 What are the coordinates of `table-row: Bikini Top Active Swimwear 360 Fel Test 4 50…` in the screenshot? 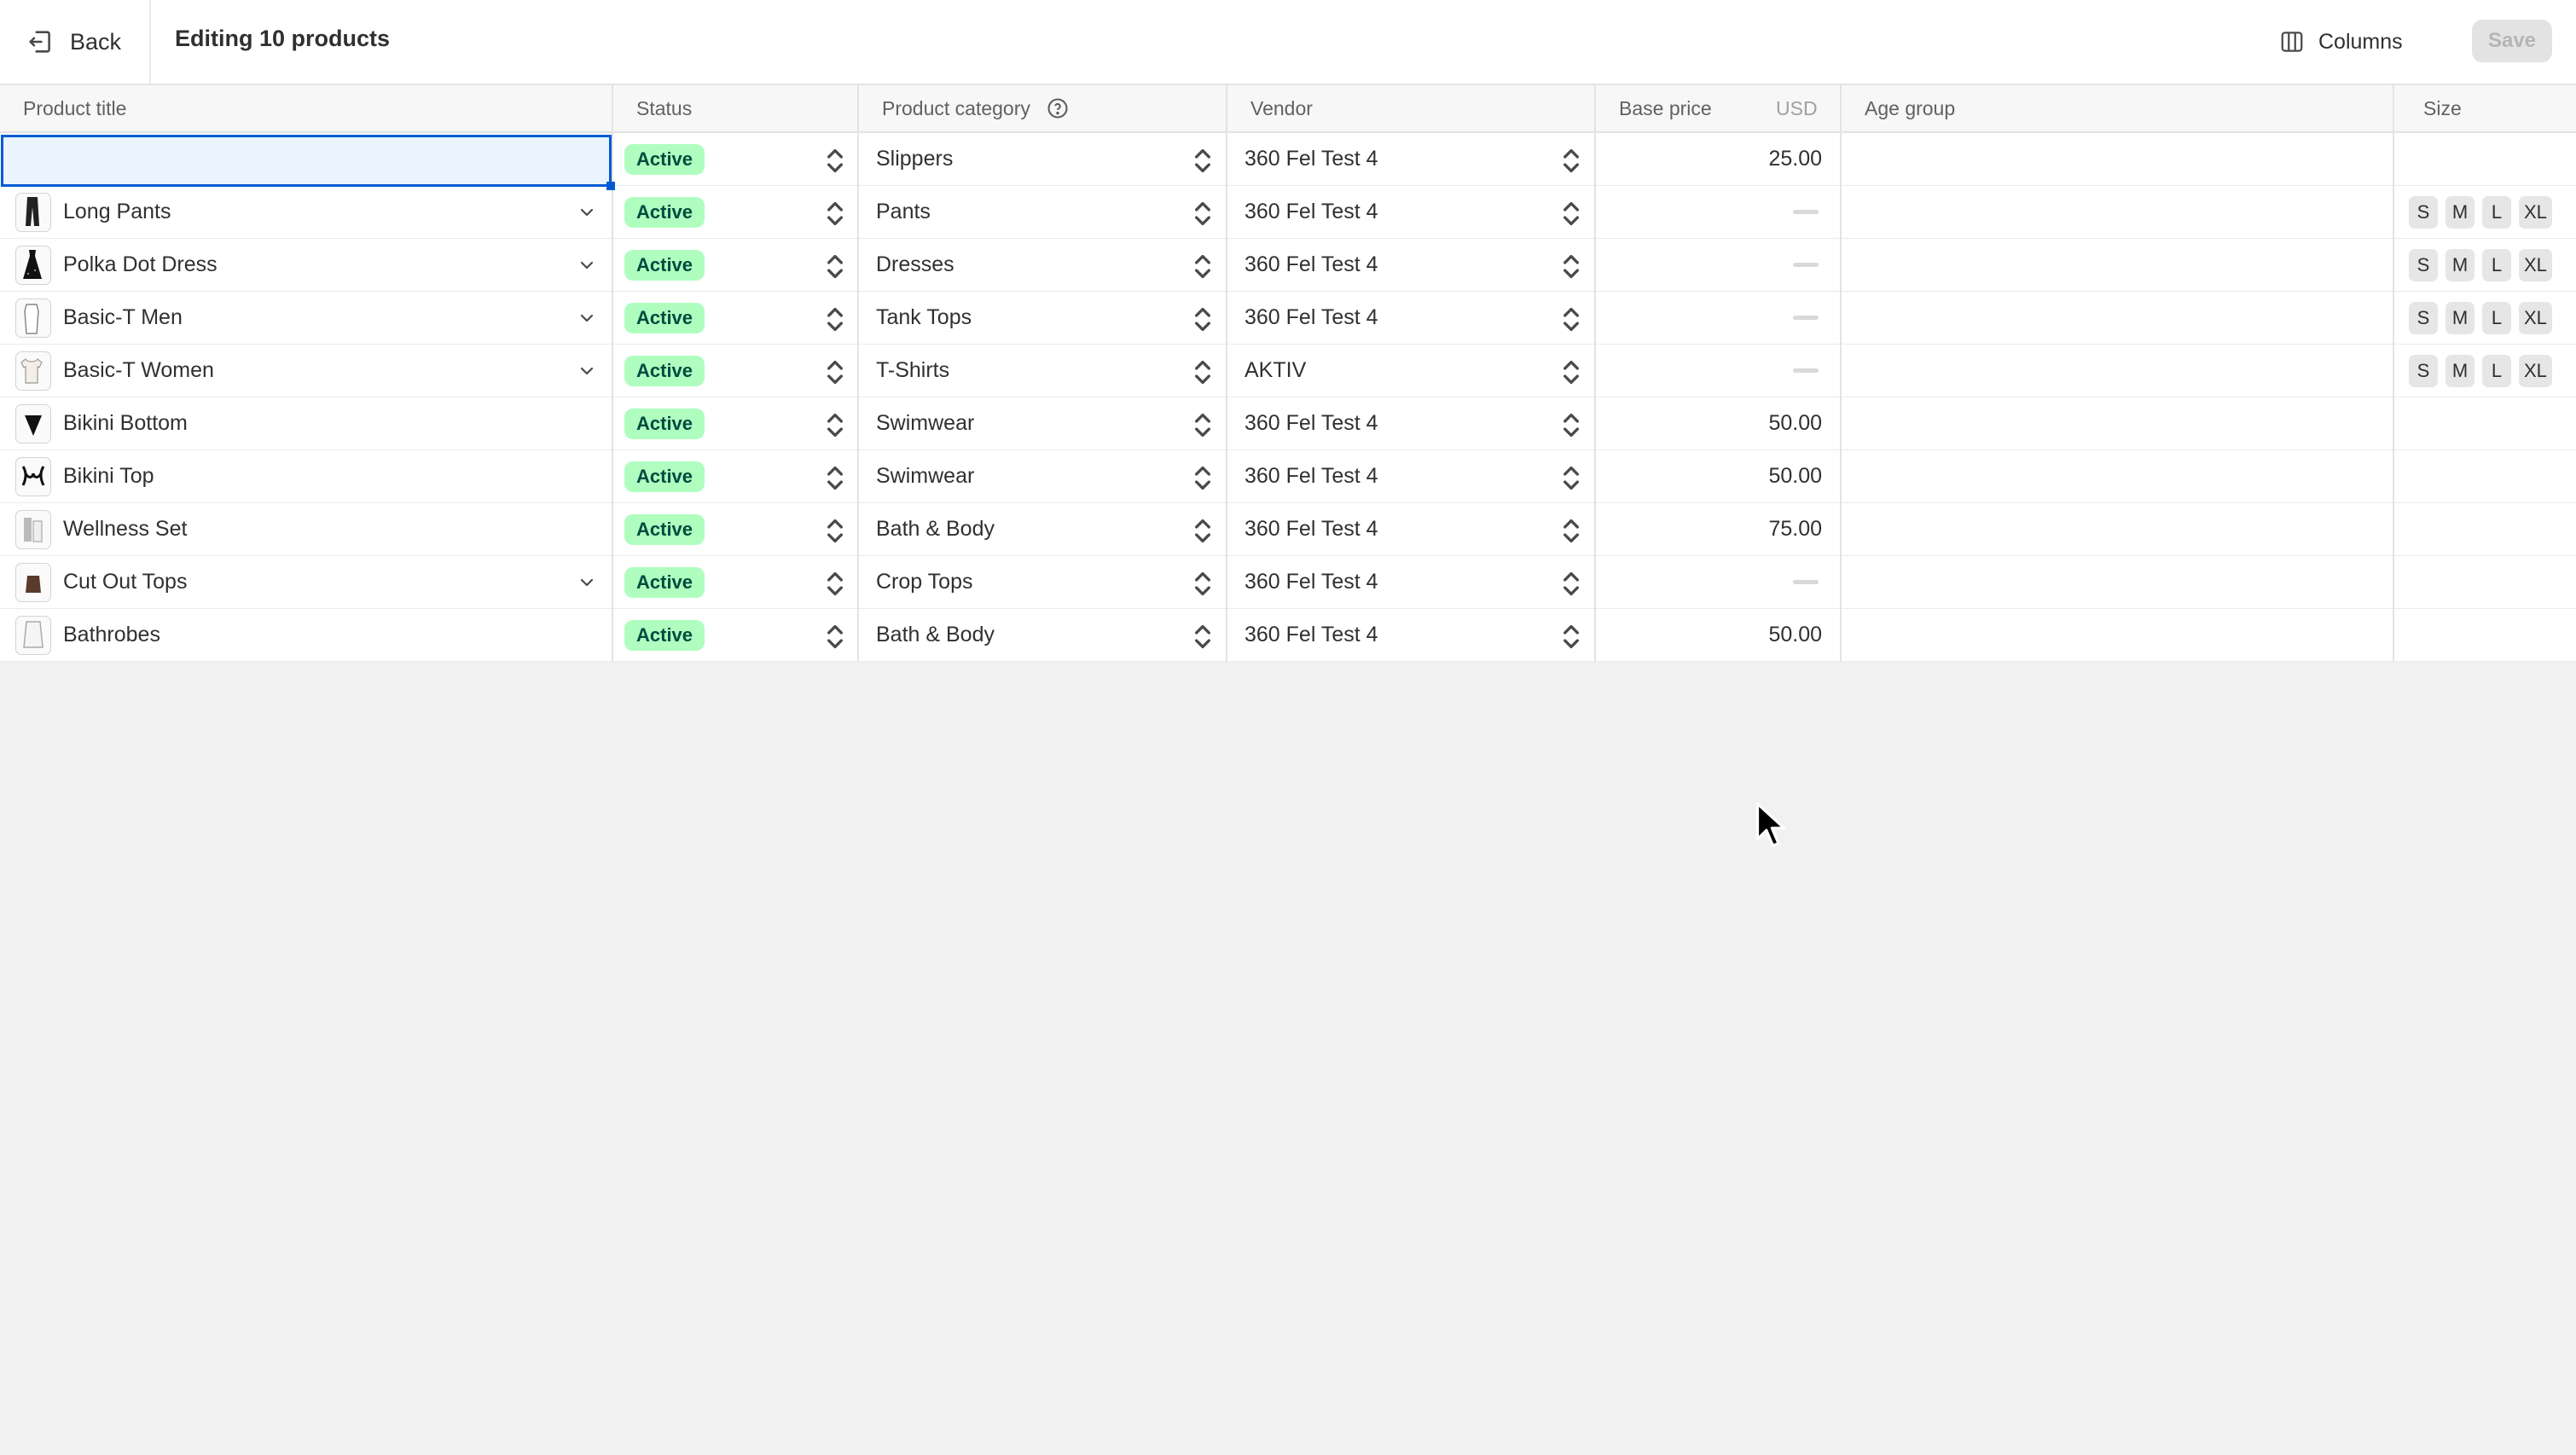 It's located at (1288, 477).